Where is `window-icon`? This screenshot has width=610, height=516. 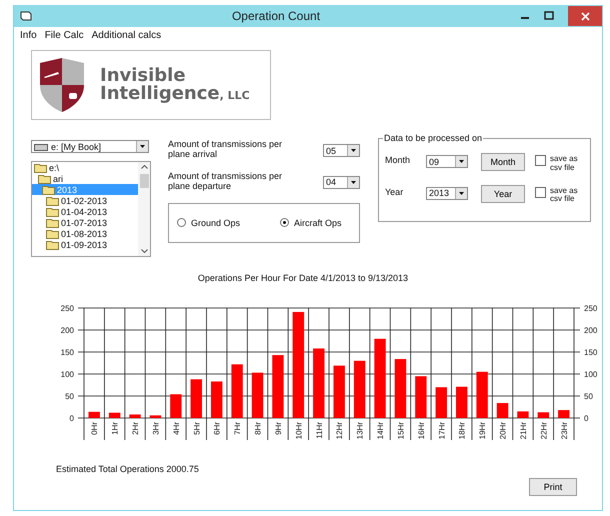 window-icon is located at coordinates (26, 16).